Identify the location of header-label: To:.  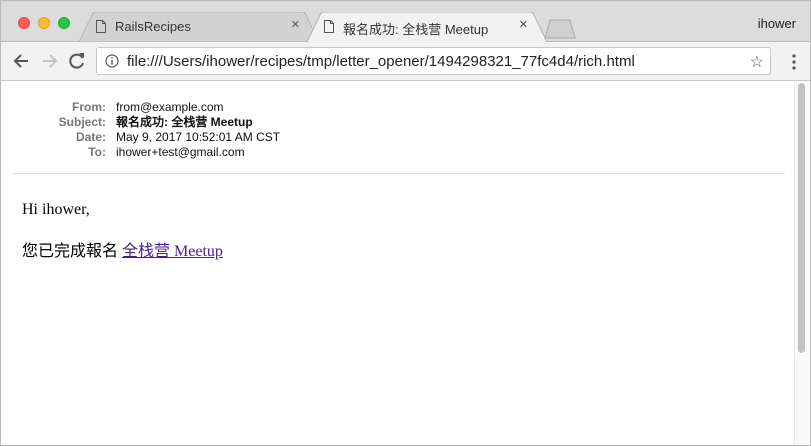
(97, 152).